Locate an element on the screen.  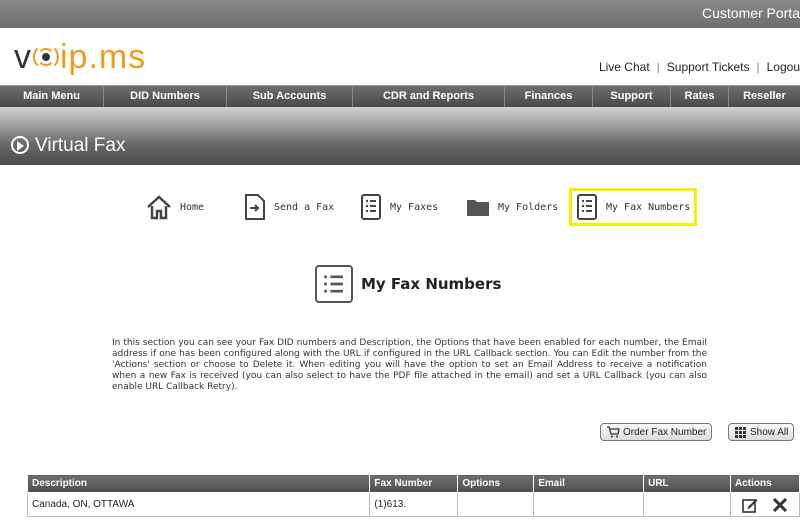
logo-text-right: ip.ms is located at coordinates (103, 56).